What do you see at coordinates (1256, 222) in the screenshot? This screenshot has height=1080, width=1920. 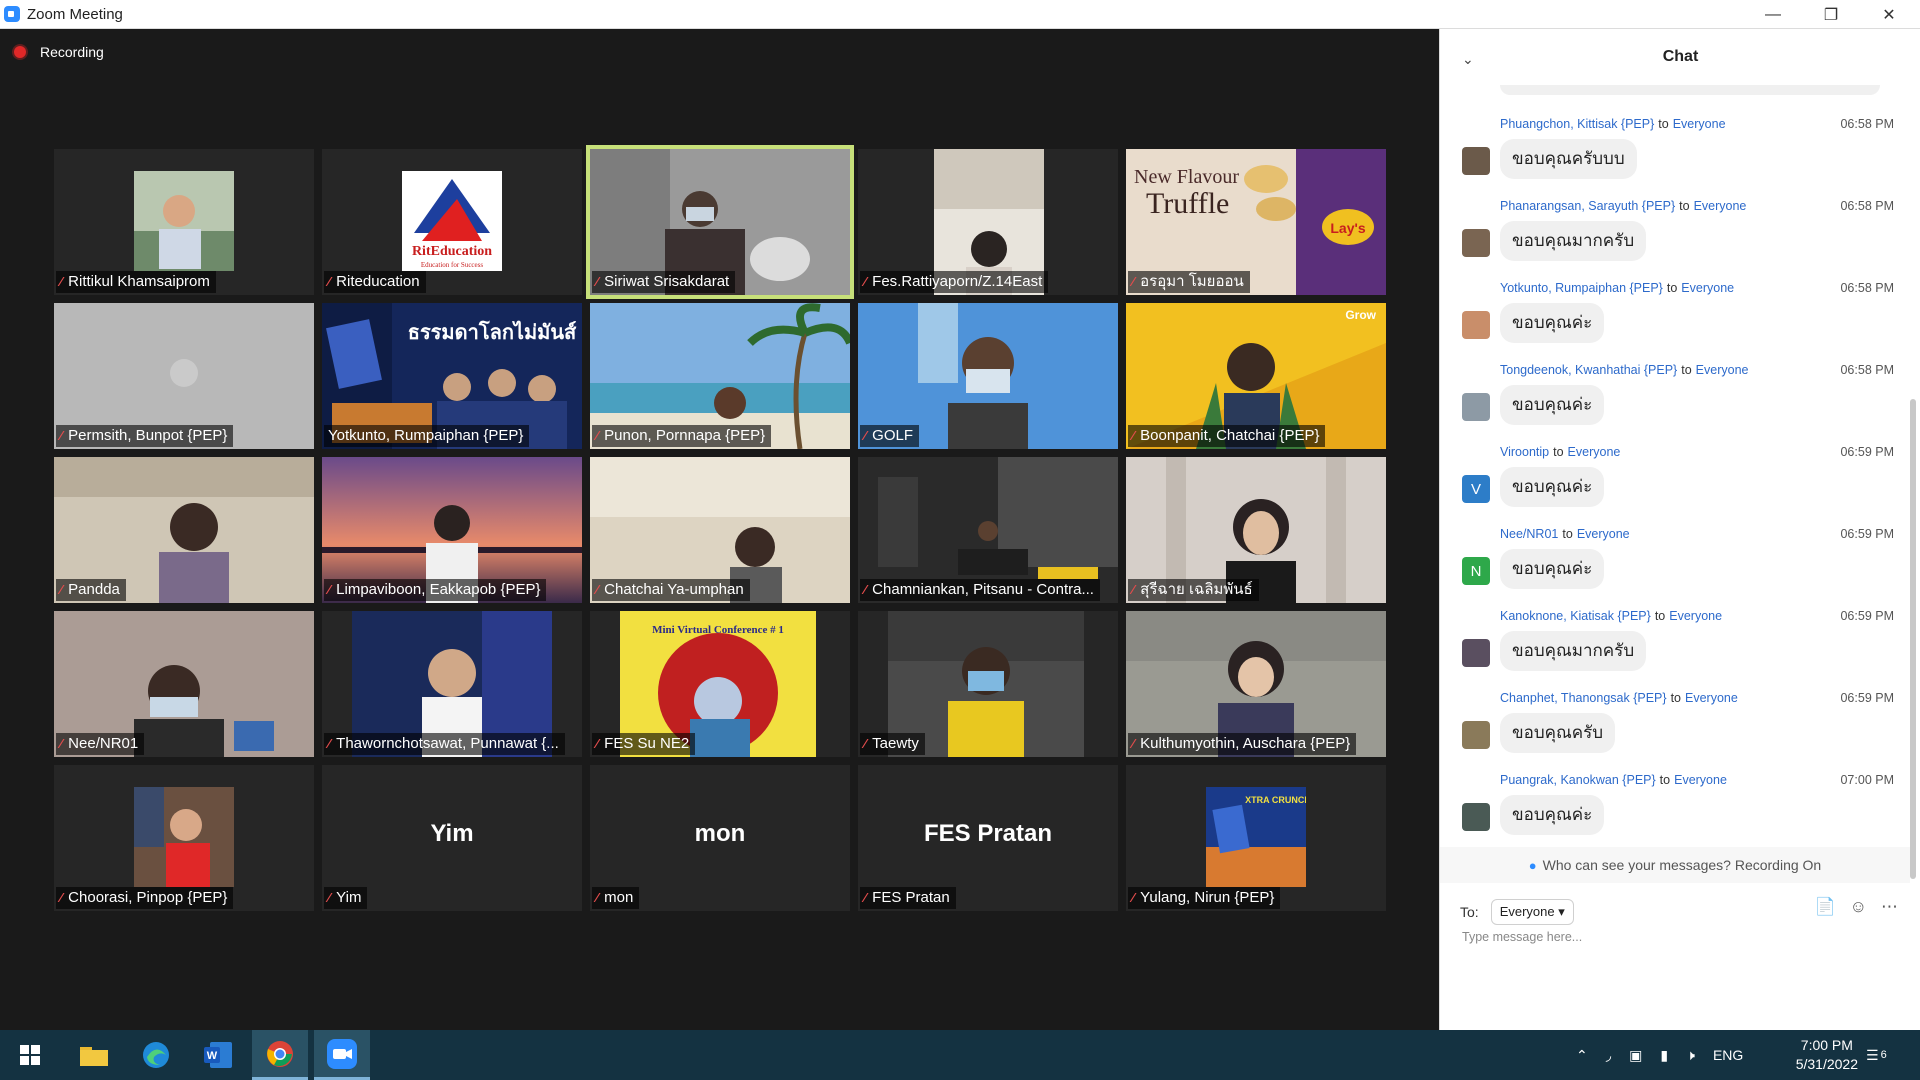 I see `participant-tile: New Flavour Truffle Lay's ⁄ อรอุมา โมยออน` at bounding box center [1256, 222].